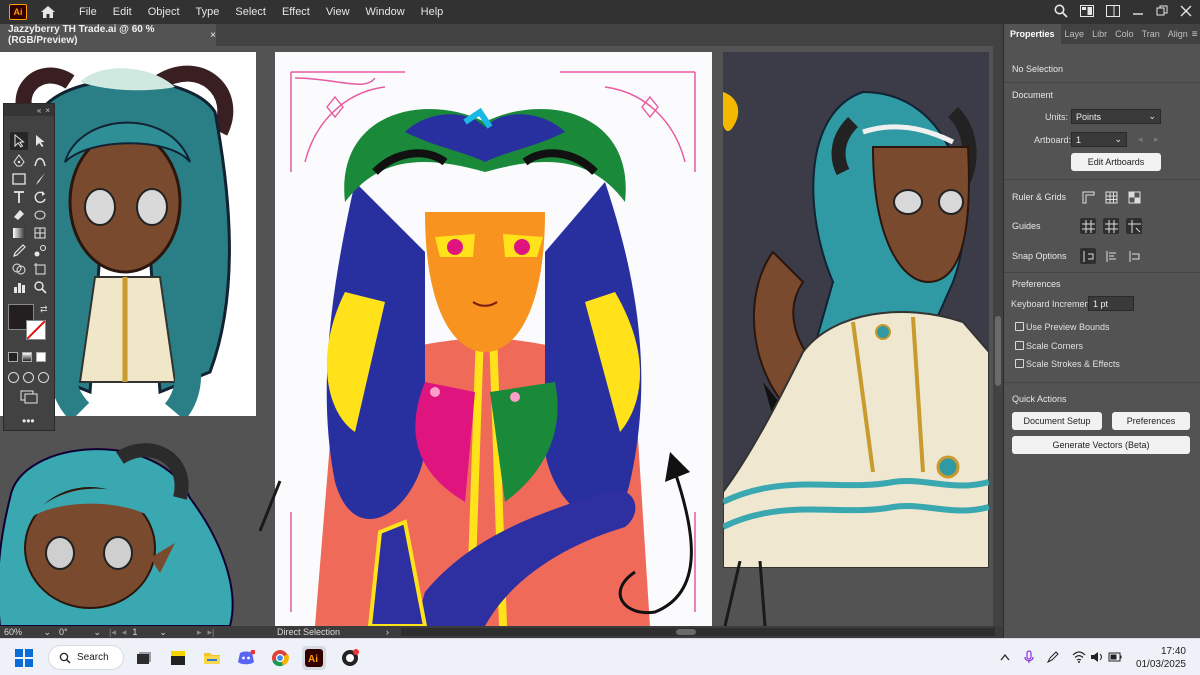 The image size is (1200, 675). I want to click on document-setup-button: Document Setup, so click(1057, 421).